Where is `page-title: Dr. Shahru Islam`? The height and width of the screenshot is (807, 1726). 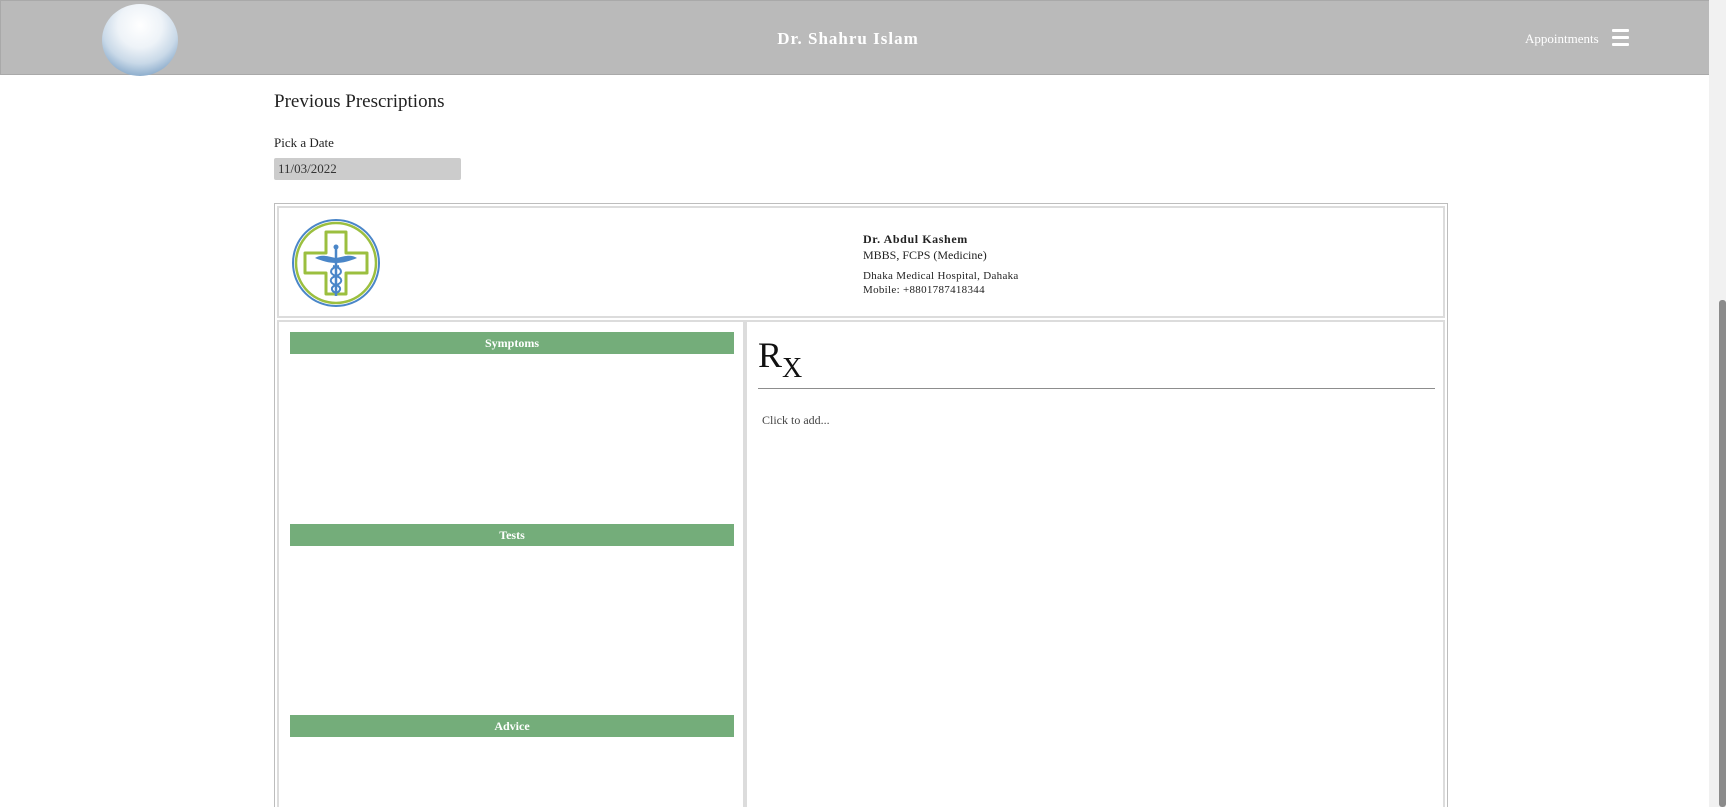
page-title: Dr. Shahru Islam is located at coordinates (848, 38).